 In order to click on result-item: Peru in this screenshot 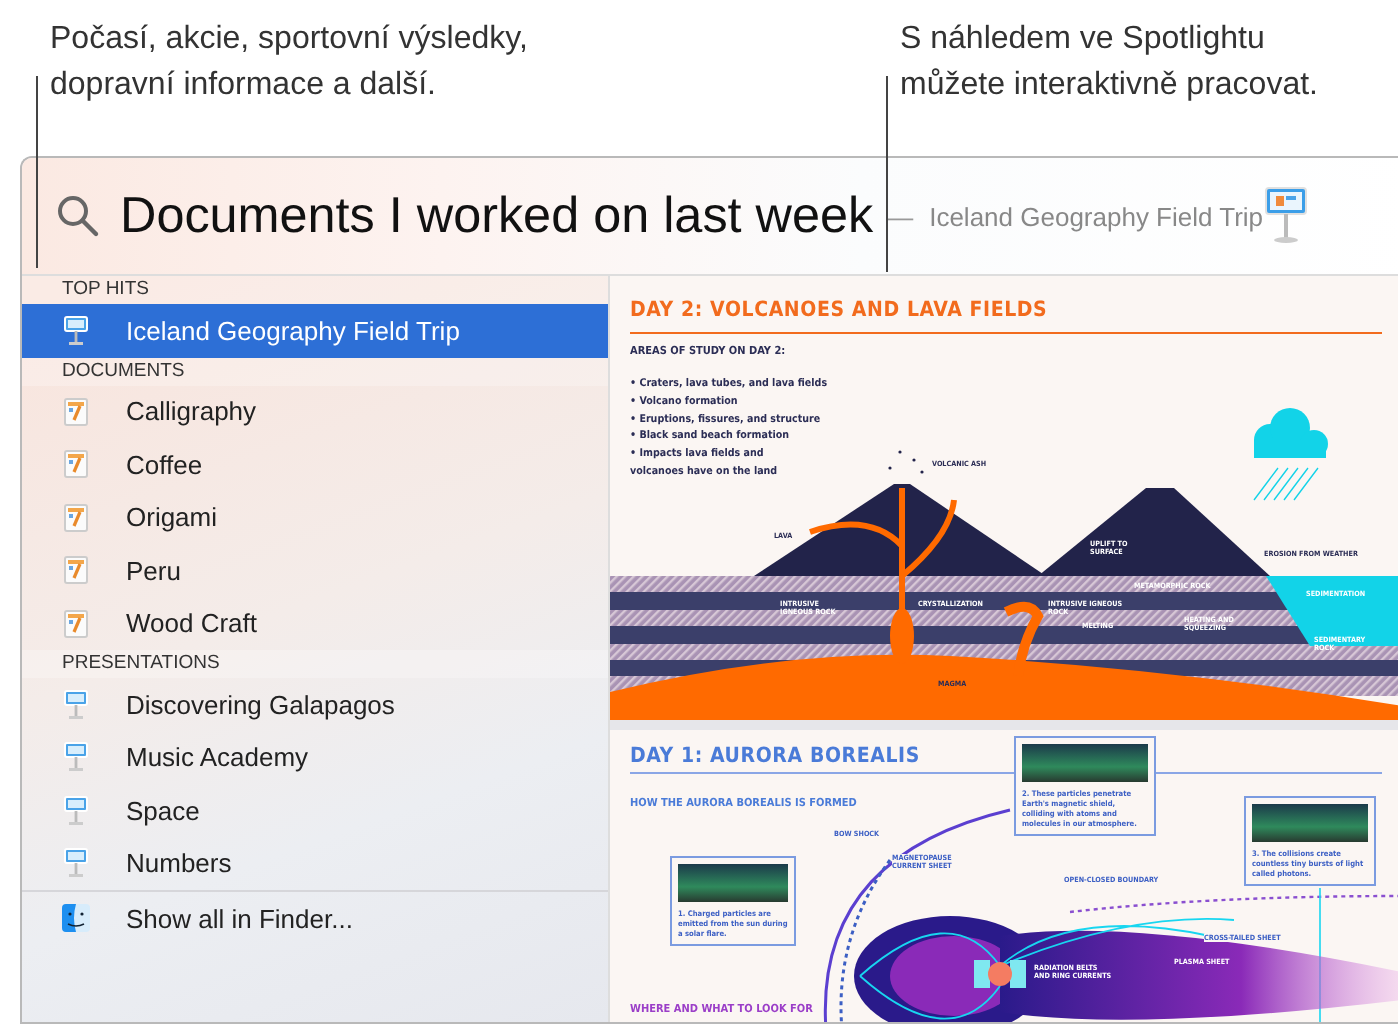, I will do `click(315, 570)`.